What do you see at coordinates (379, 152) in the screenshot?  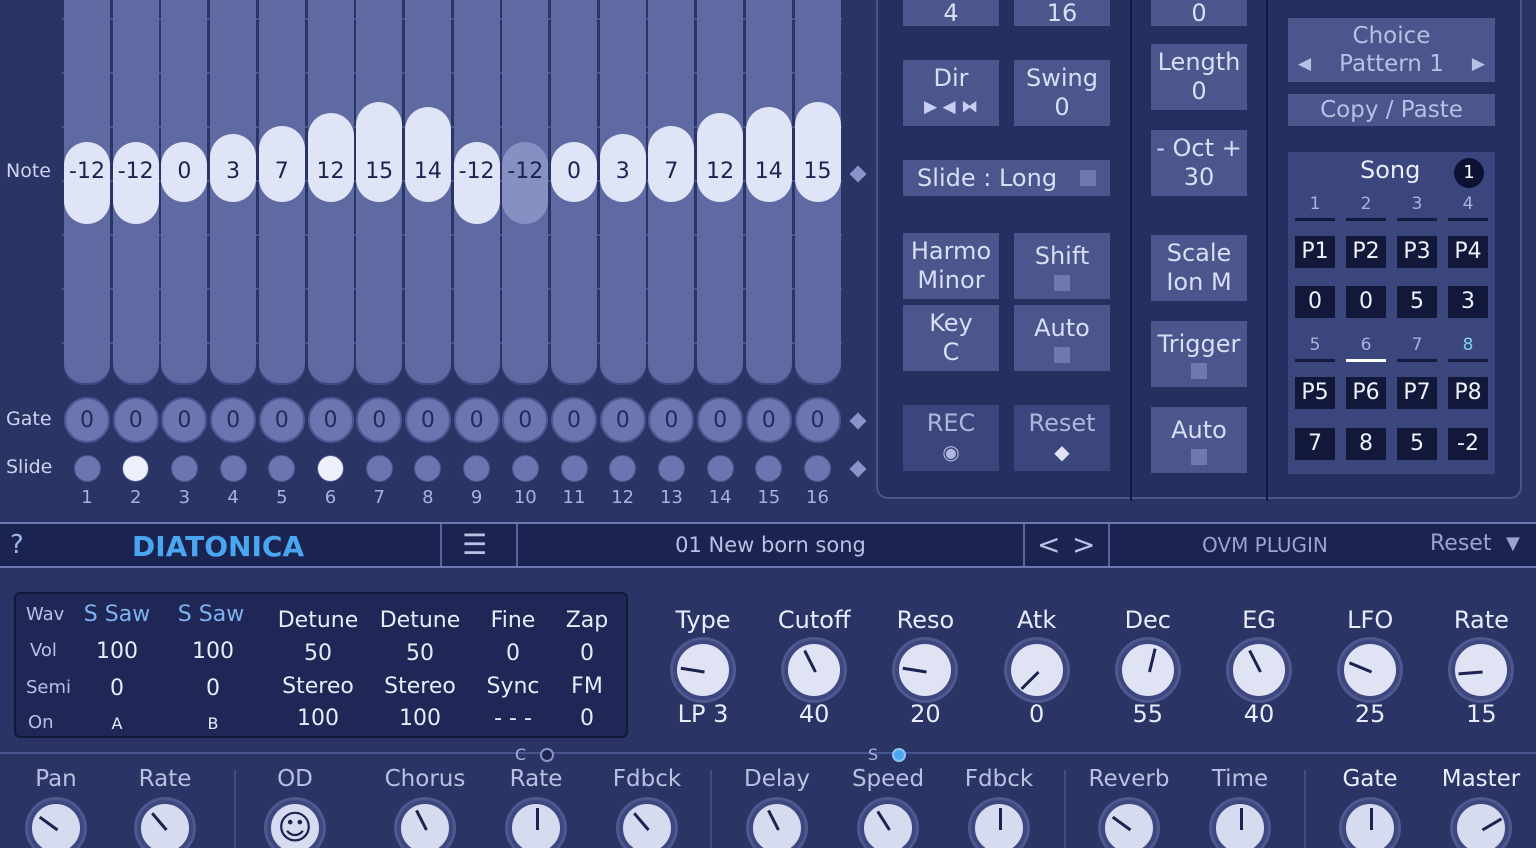 I see `note-step: 15` at bounding box center [379, 152].